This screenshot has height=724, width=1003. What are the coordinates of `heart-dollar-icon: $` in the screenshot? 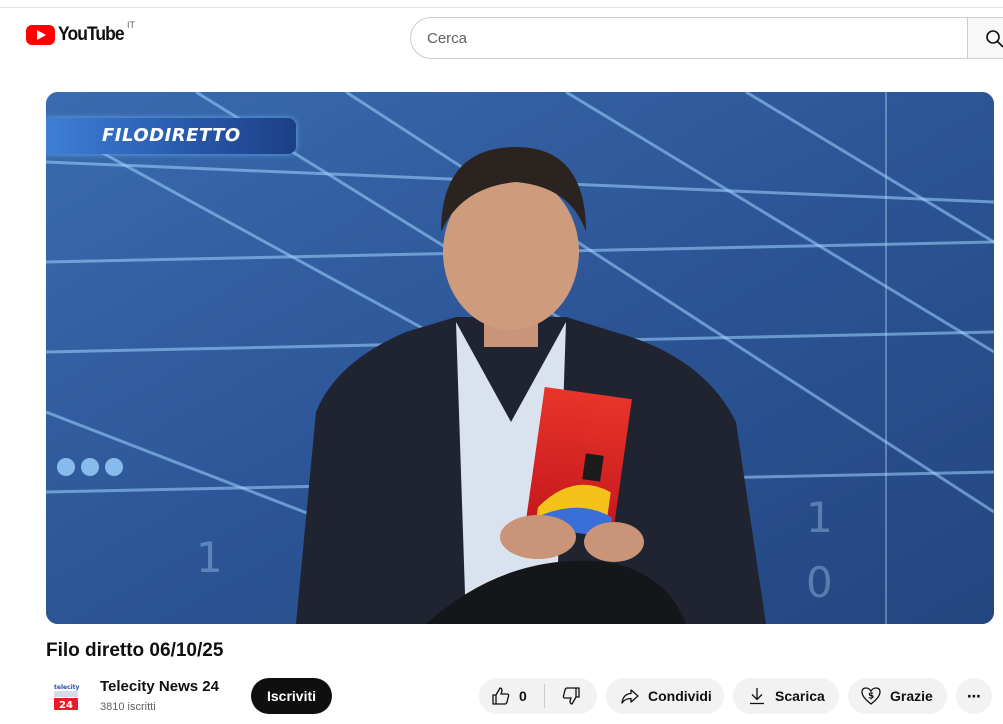 It's located at (871, 696).